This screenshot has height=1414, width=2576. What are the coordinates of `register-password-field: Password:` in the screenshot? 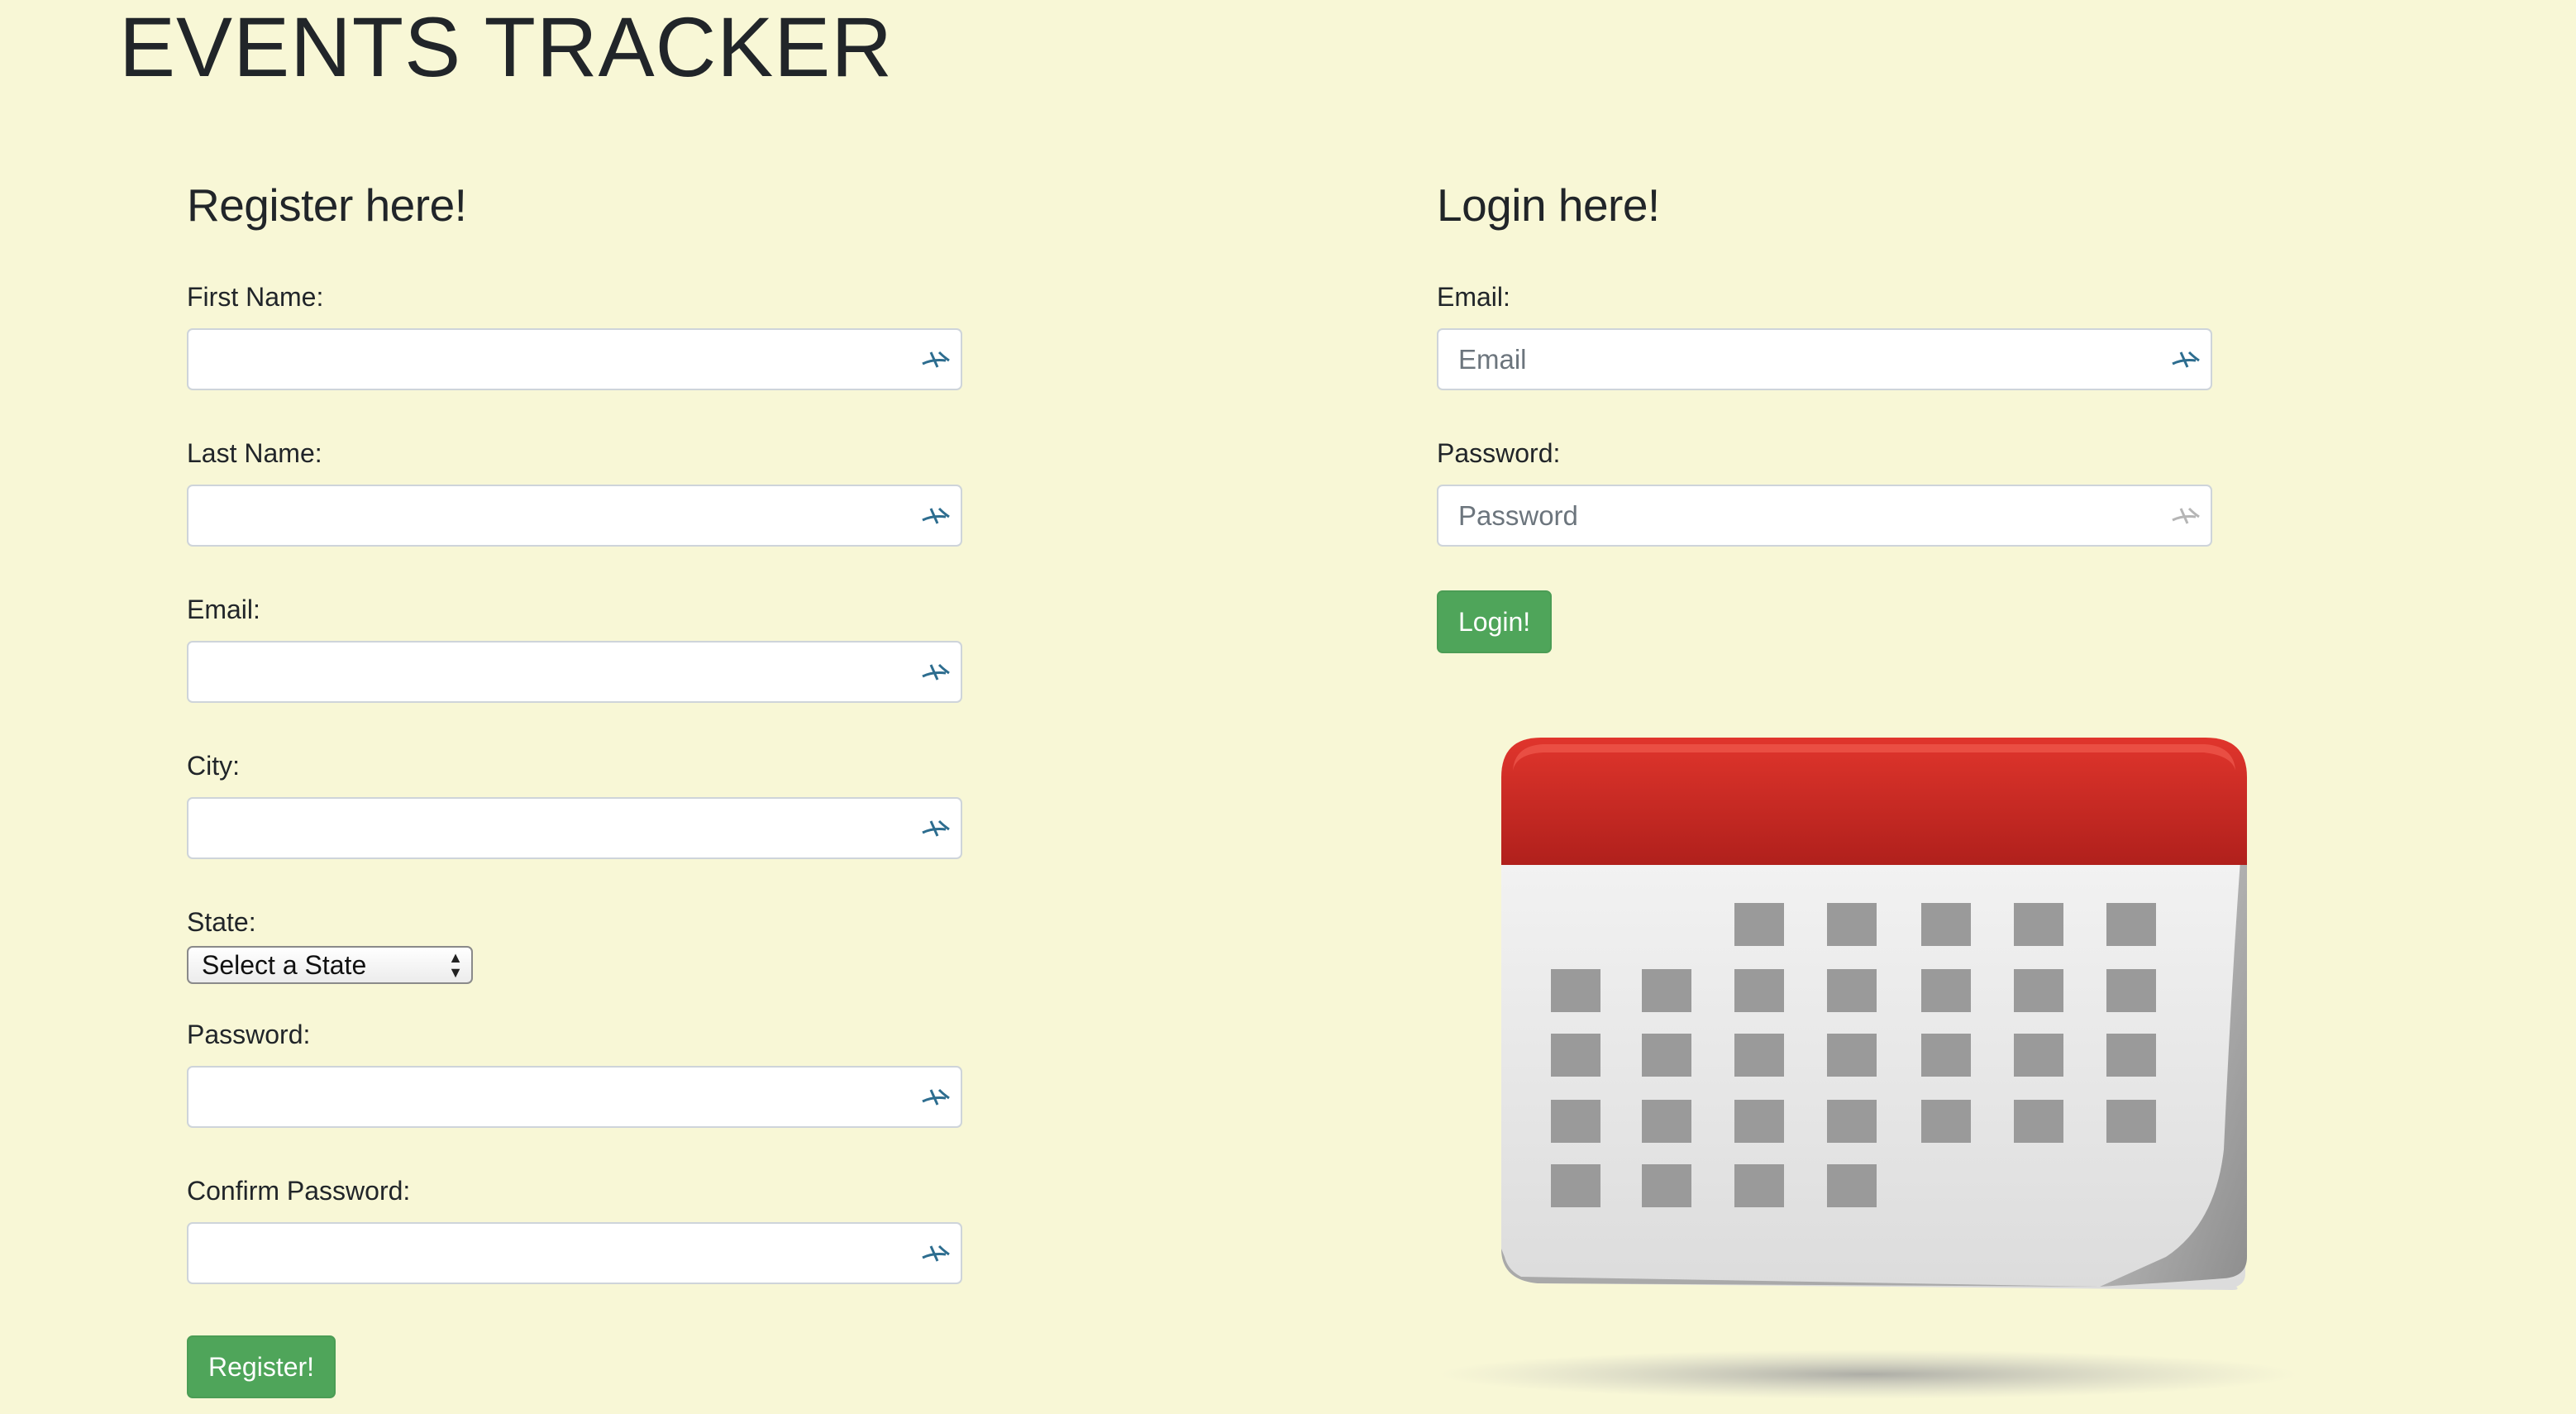 It's located at (575, 1073).